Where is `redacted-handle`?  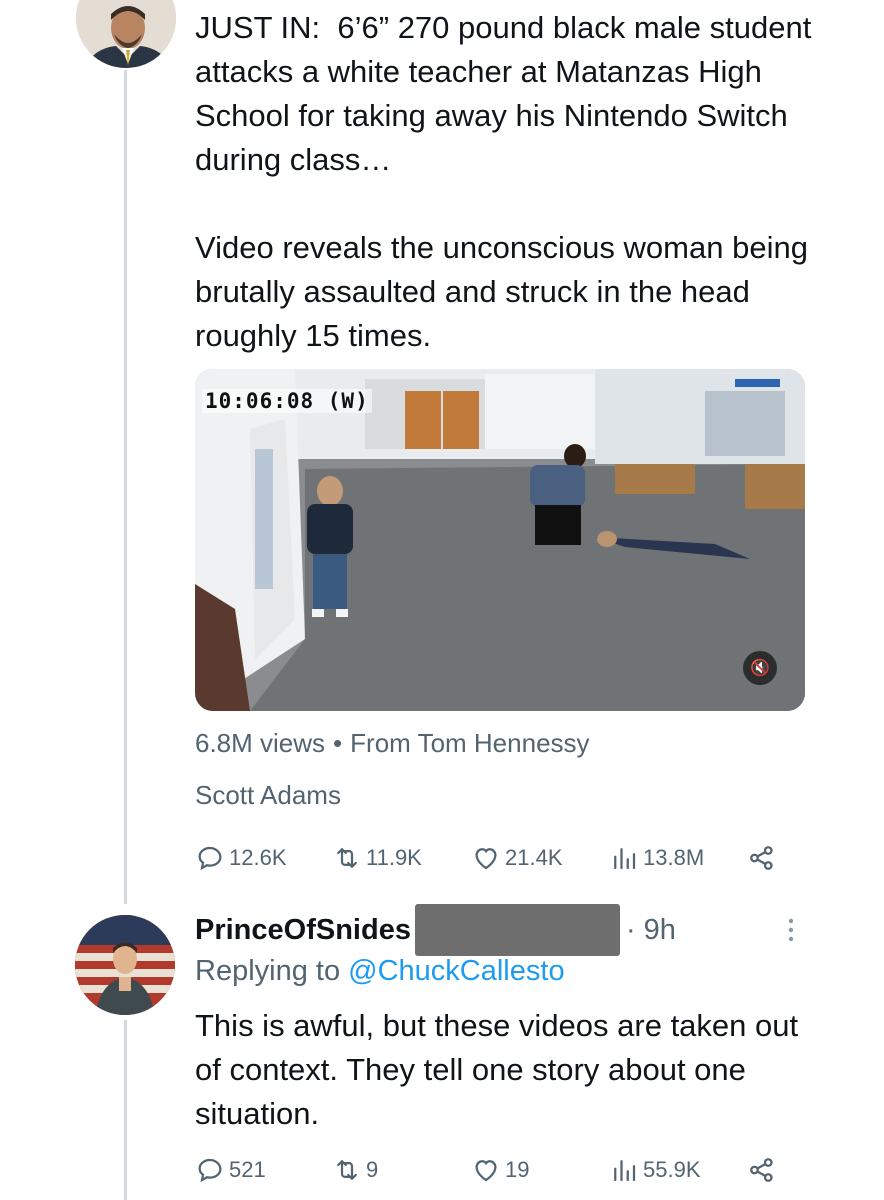 redacted-handle is located at coordinates (517, 930).